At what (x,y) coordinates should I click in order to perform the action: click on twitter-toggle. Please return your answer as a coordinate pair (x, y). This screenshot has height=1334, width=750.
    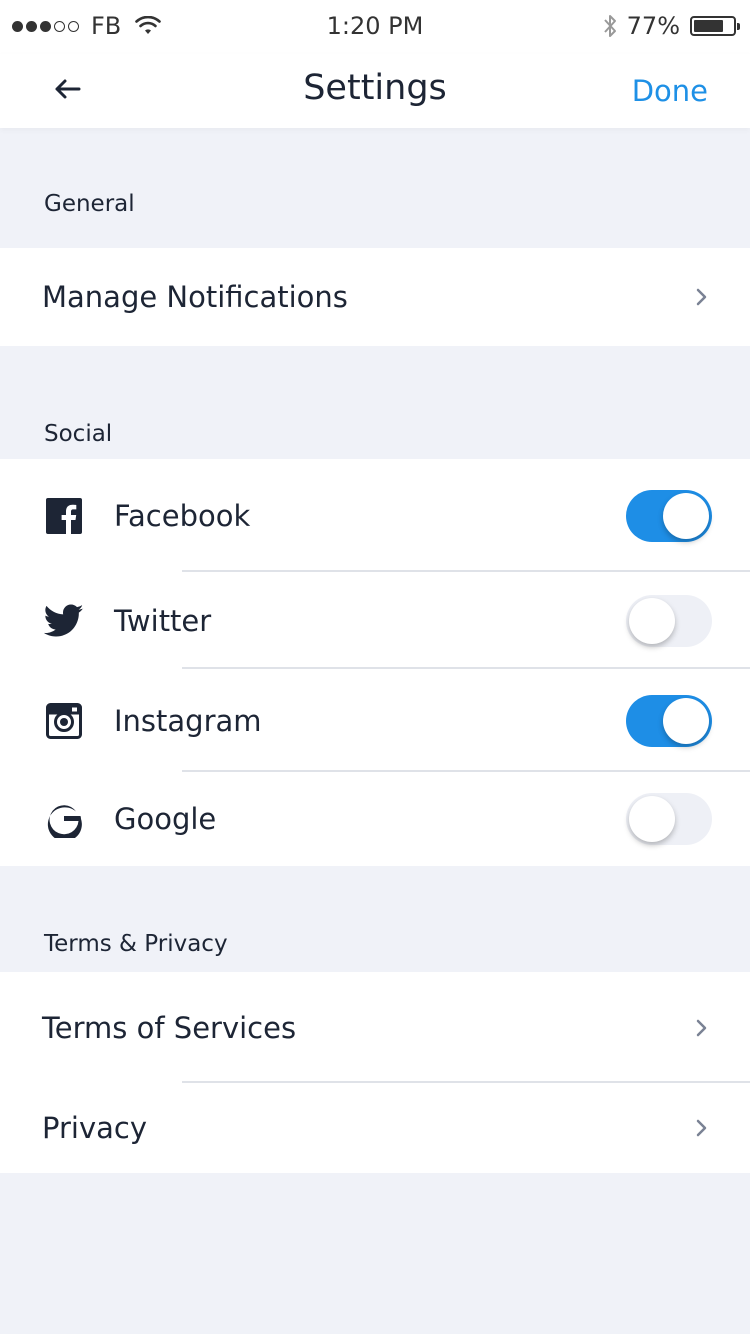
    Looking at the image, I should click on (669, 620).